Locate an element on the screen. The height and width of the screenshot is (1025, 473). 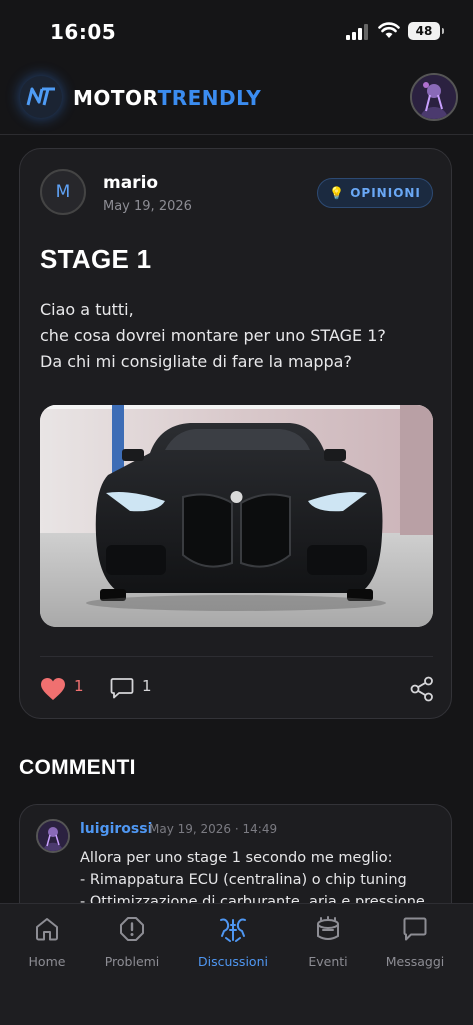
signal-icon is located at coordinates (357, 32).